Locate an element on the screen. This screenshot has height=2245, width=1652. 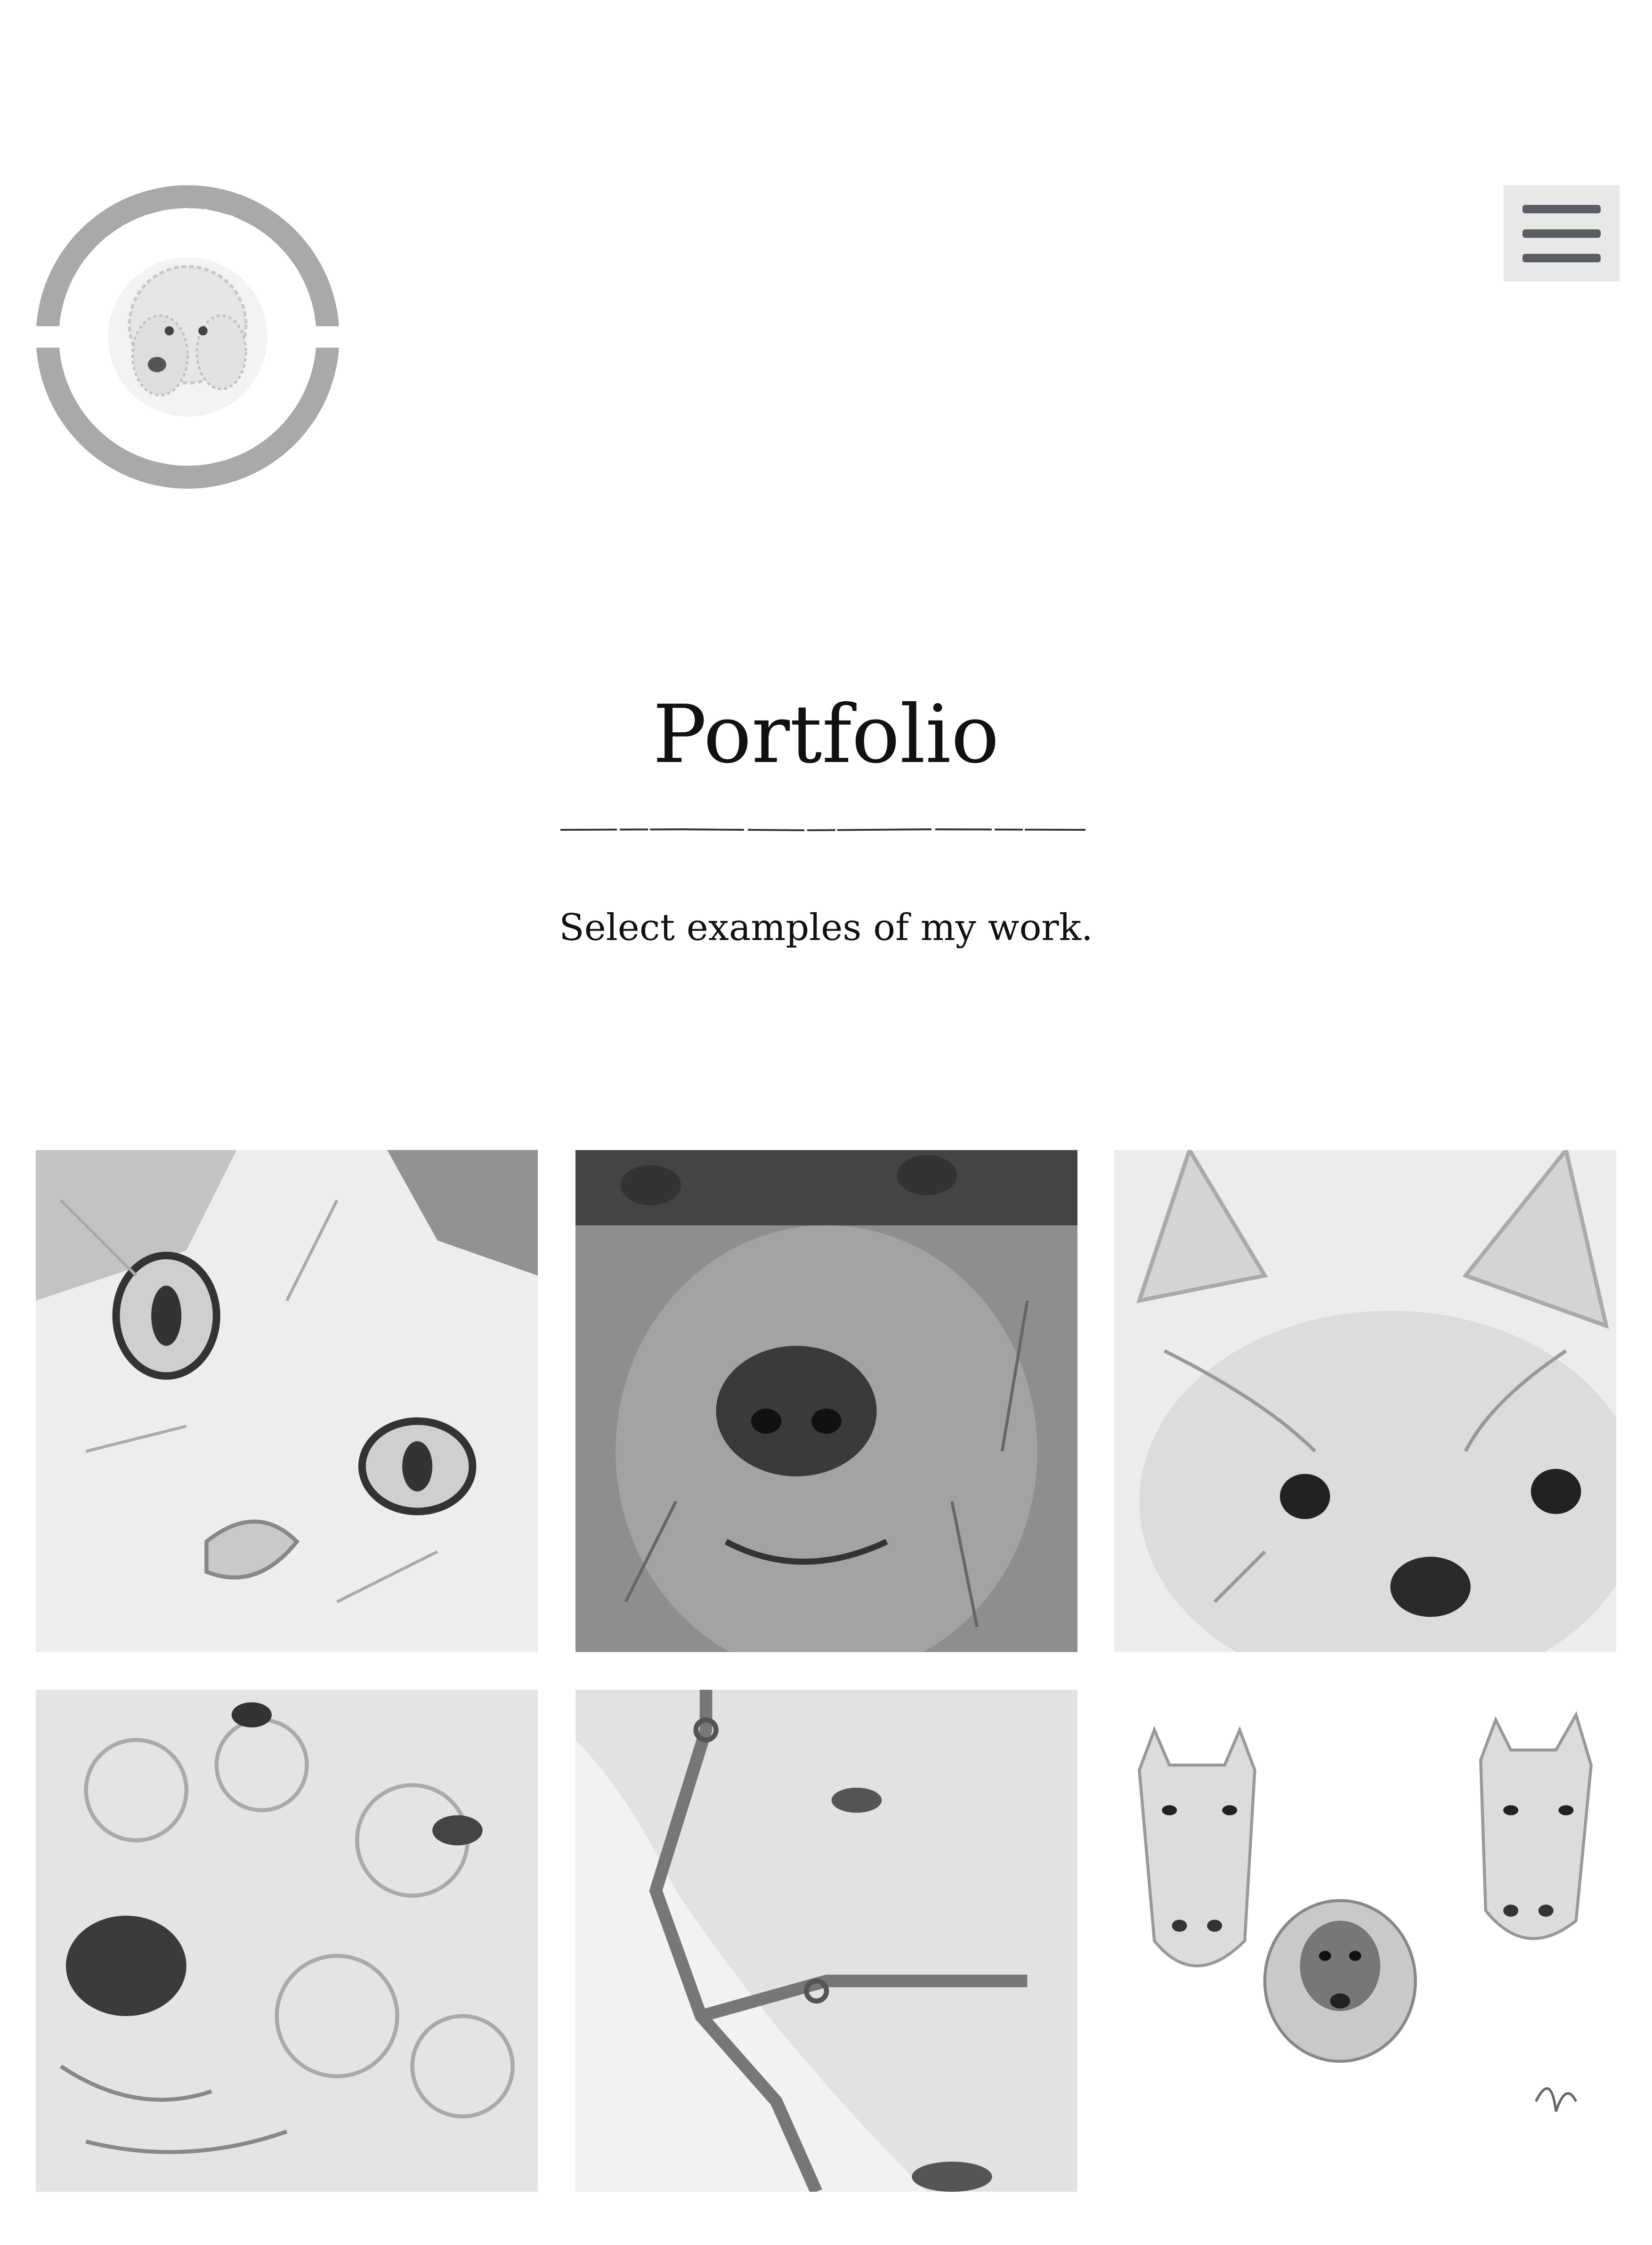
horse-halter-portrait-icon is located at coordinates (826, 1941).